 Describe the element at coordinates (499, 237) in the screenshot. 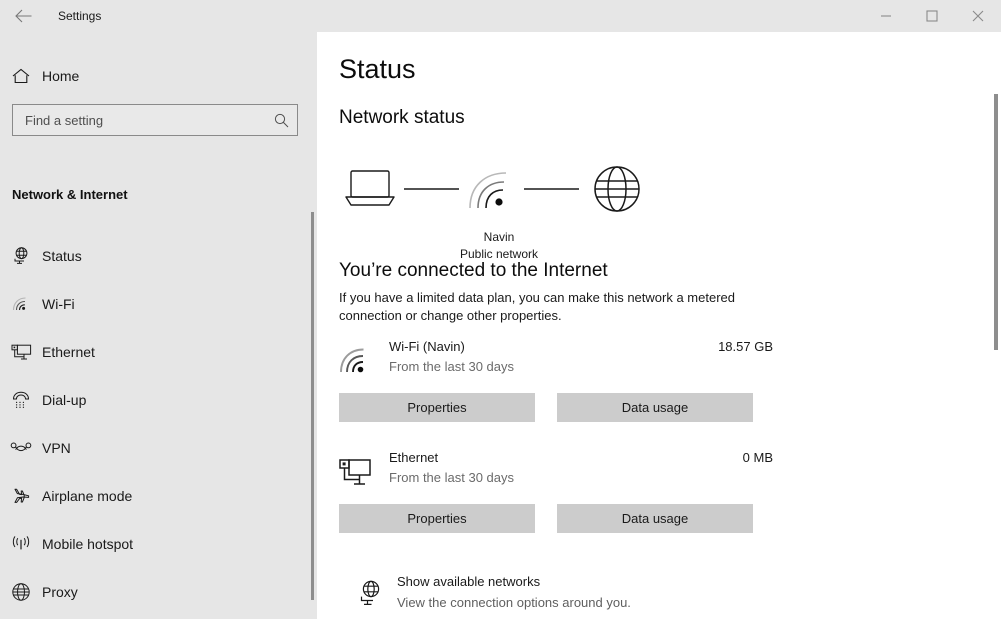

I see `diagram-network-name: Navin` at that location.